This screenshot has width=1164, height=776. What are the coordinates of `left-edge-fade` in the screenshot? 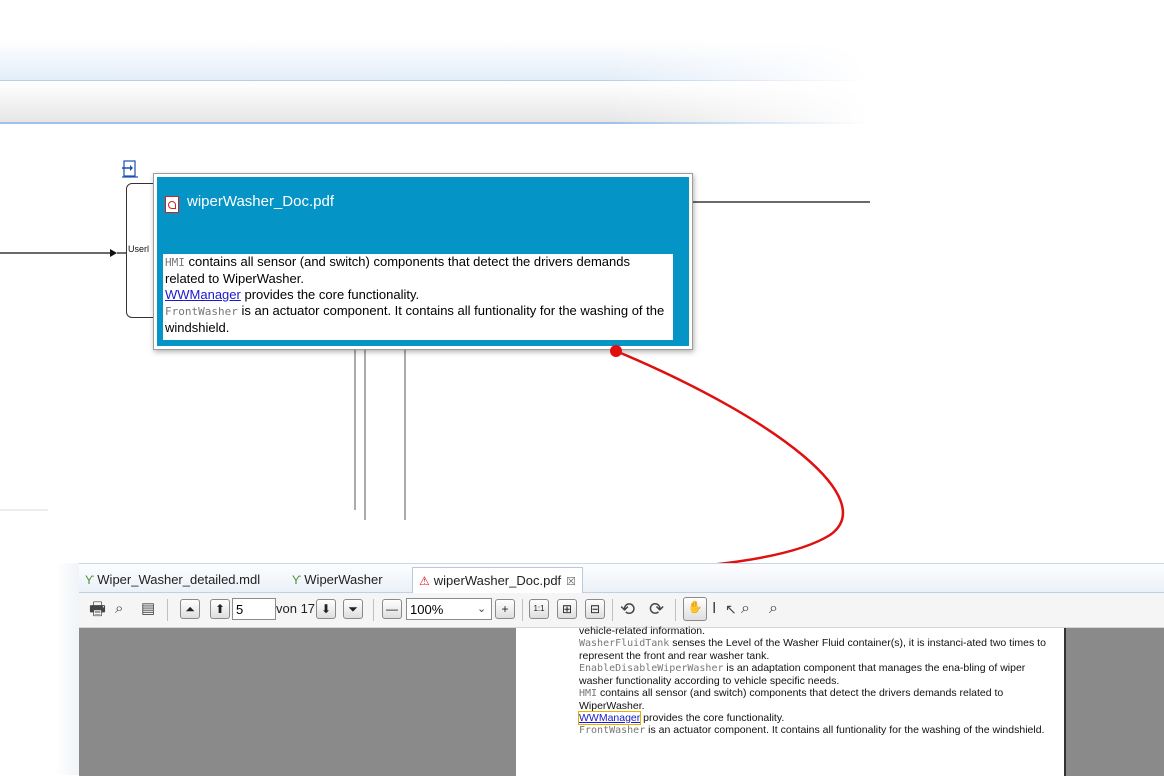 It's located at (67, 669).